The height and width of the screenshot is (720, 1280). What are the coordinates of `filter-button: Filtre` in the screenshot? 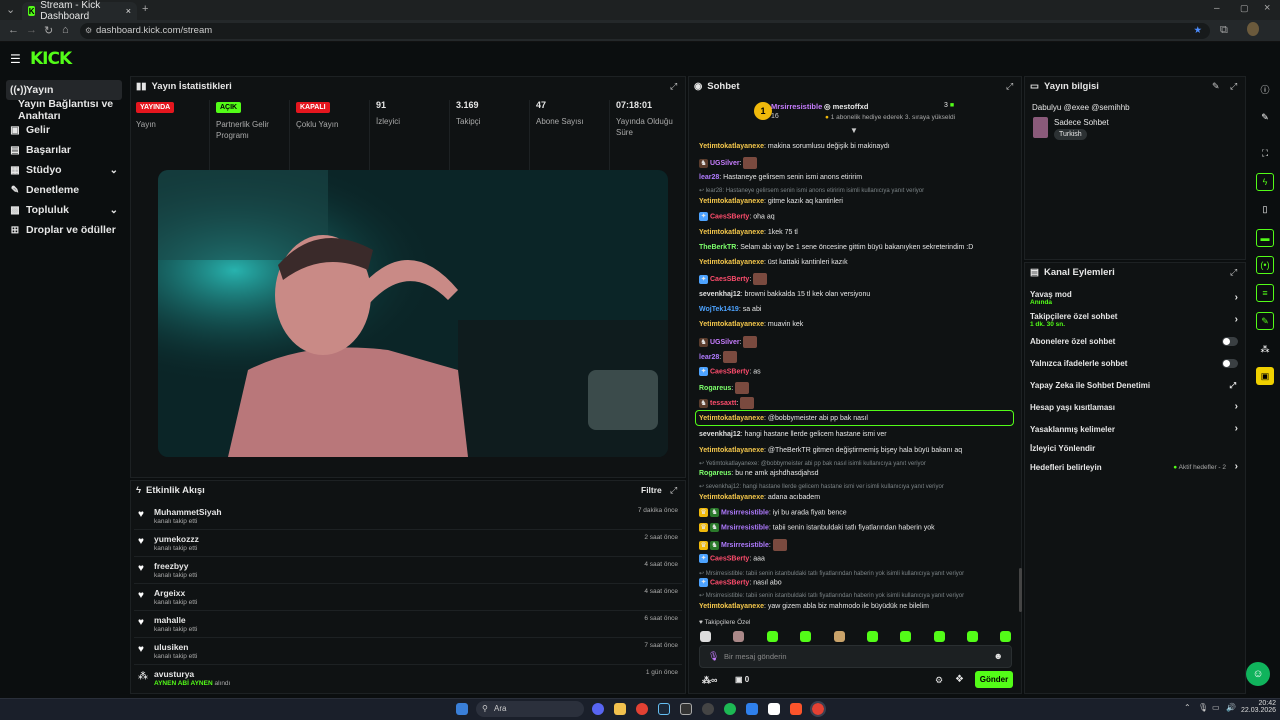 It's located at (651, 490).